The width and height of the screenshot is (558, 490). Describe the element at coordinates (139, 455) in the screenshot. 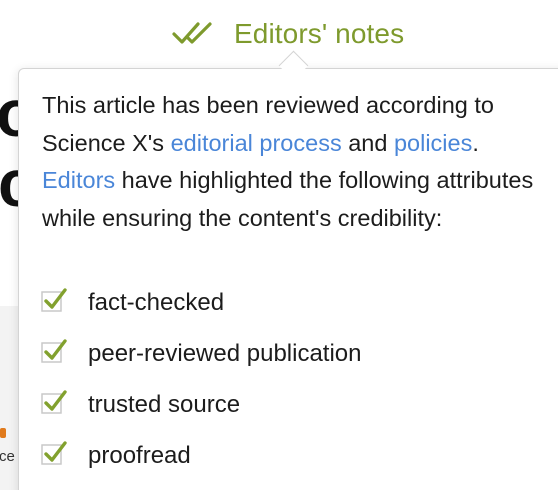

I see `attribute-label: proofread` at that location.